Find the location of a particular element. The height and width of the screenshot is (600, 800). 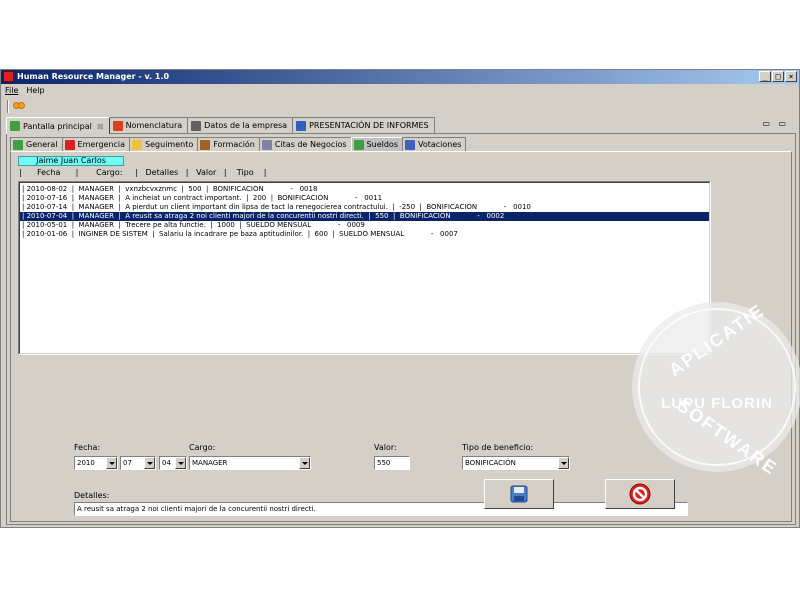

tab-pantalla-principal: Pantalla principal ⊠ is located at coordinates (58, 125).